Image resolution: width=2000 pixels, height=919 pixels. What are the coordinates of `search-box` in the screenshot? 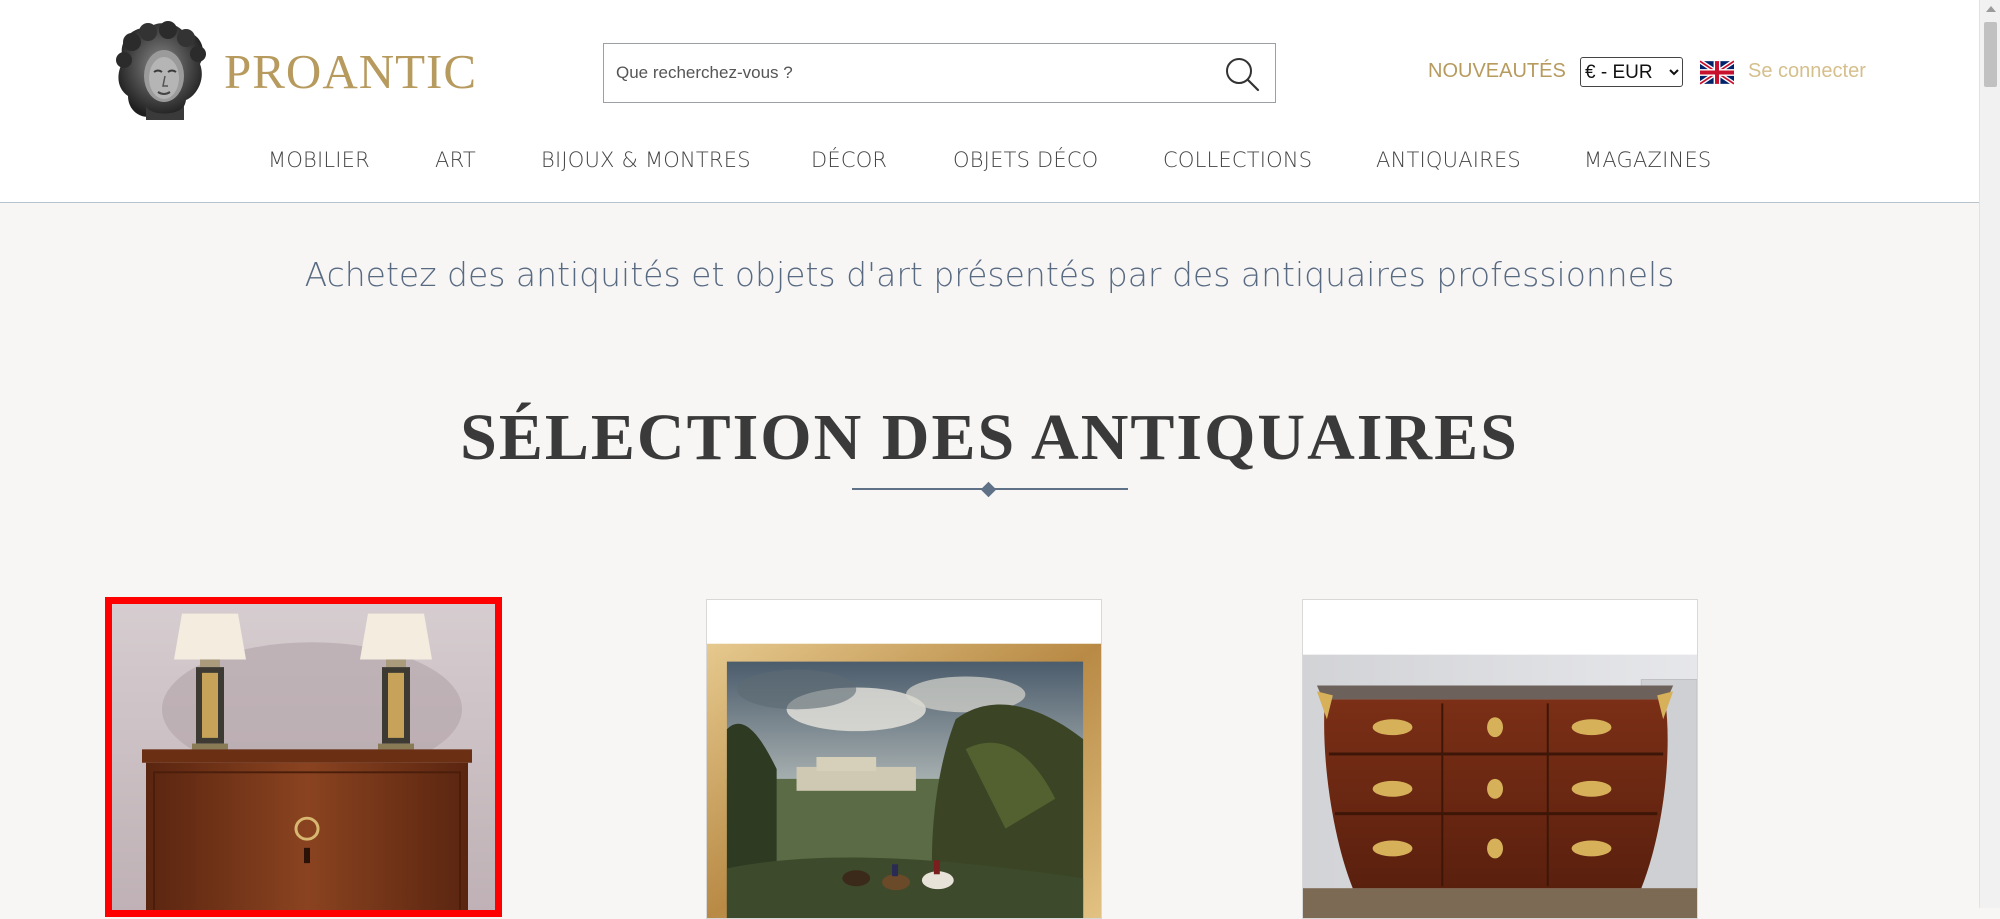 It's located at (939, 73).